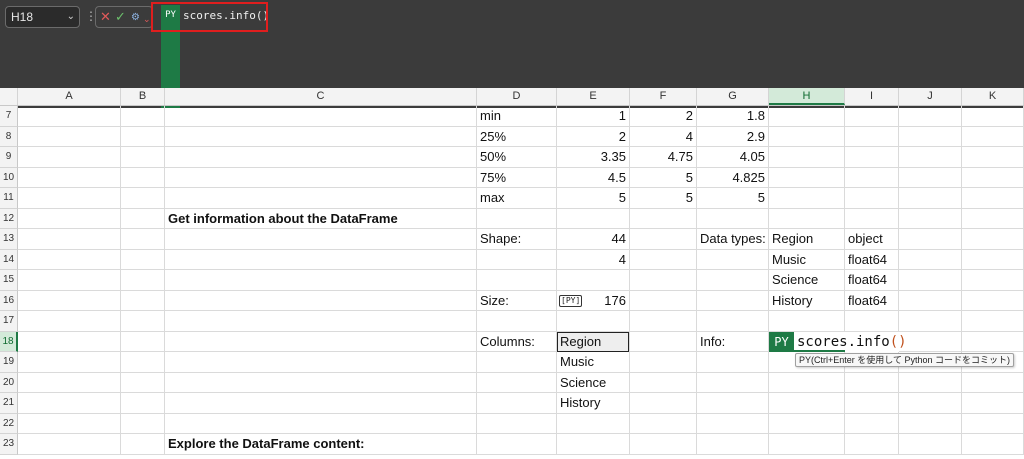 Image resolution: width=1024 pixels, height=459 pixels. I want to click on cell-h14: Music, so click(807, 259).